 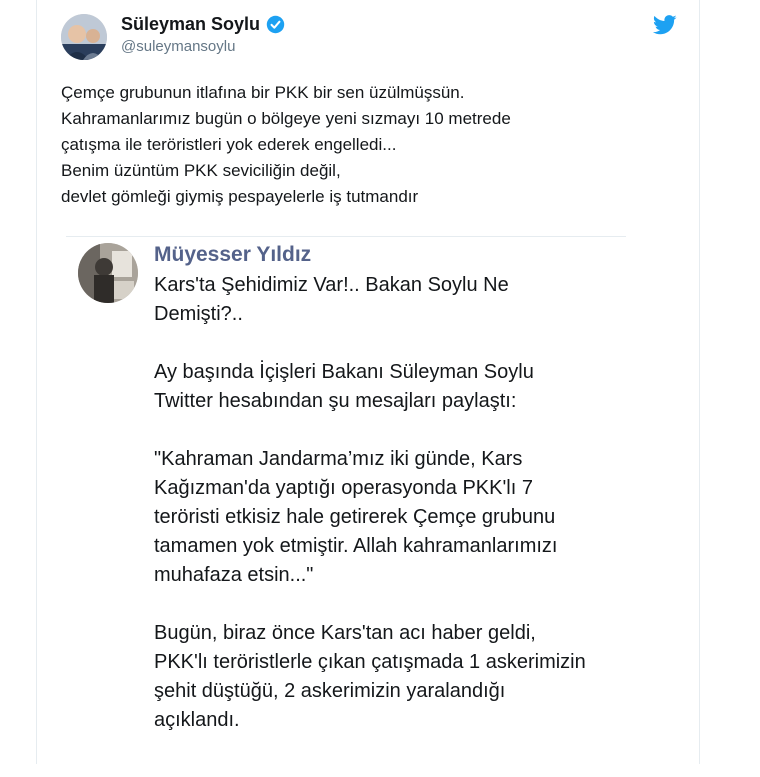 What do you see at coordinates (275, 24) in the screenshot?
I see `verified-badge-icon` at bounding box center [275, 24].